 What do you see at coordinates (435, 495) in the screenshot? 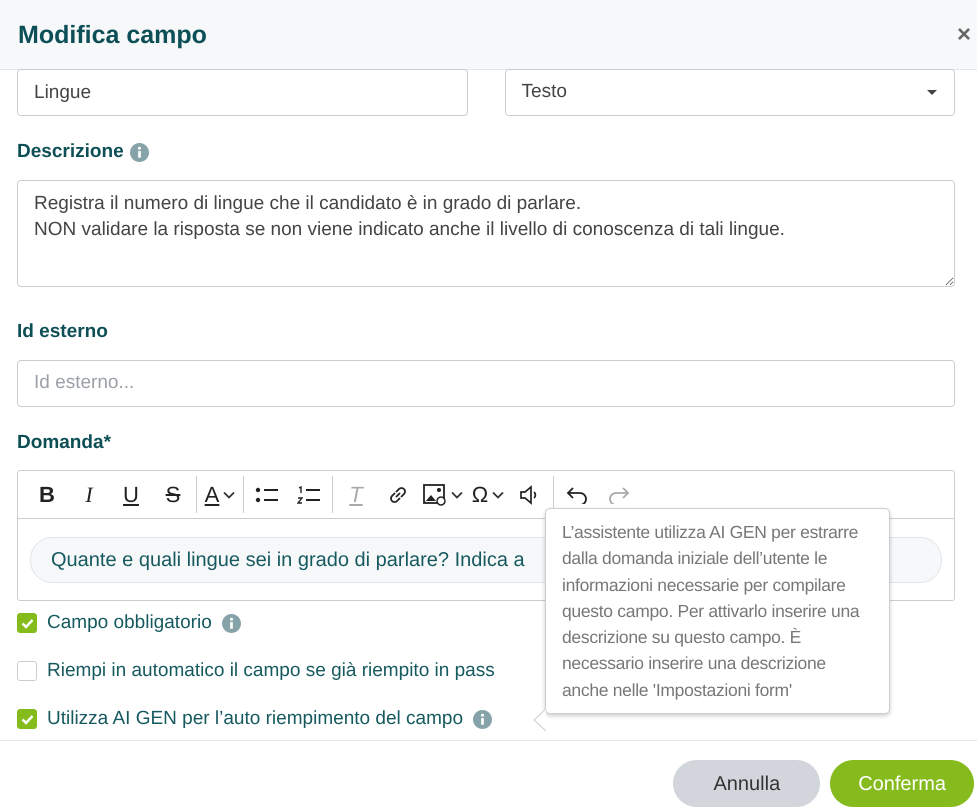
I see `image-icon` at bounding box center [435, 495].